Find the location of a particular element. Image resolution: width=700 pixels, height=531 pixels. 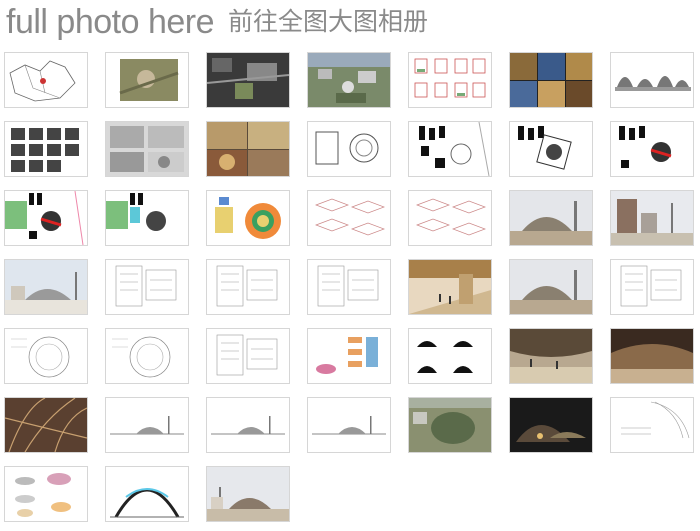

page-header: full photo here 前往全图大图相册 is located at coordinates (217, 22).